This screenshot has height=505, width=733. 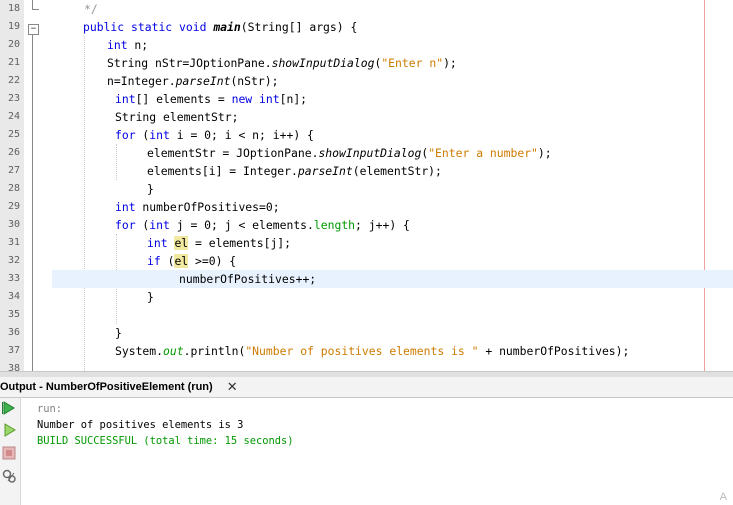 What do you see at coordinates (9, 408) in the screenshot?
I see `rerun-icon` at bounding box center [9, 408].